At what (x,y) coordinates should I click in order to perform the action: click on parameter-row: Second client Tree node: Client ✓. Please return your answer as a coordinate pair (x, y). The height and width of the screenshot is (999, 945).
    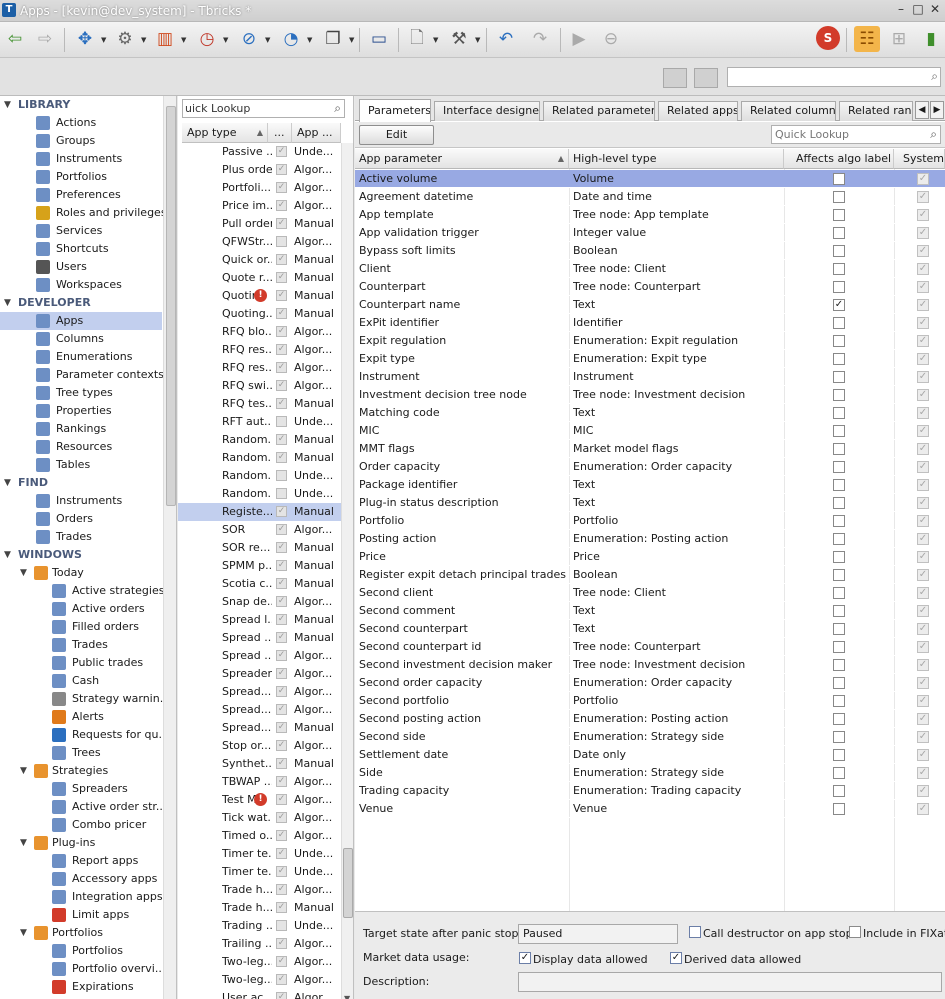
    Looking at the image, I should click on (650, 593).